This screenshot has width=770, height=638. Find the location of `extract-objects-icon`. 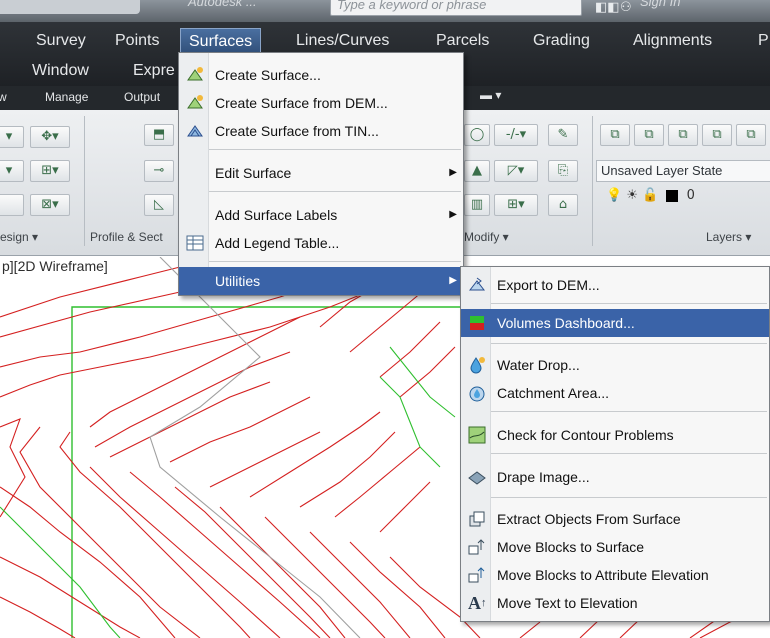

extract-objects-icon is located at coordinates (477, 519).